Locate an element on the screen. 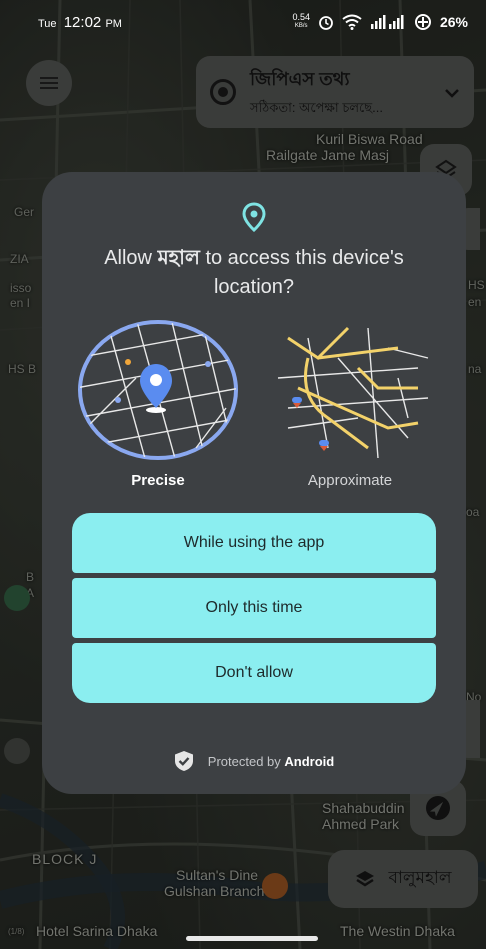 This screenshot has height=949, width=486. protected-by-android: Protected by Android is located at coordinates (254, 761).